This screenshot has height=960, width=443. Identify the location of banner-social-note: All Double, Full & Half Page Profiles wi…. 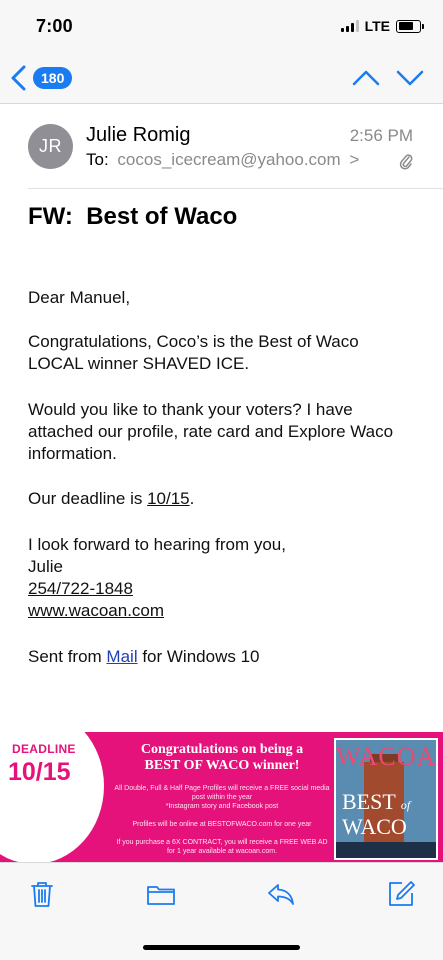
(222, 797).